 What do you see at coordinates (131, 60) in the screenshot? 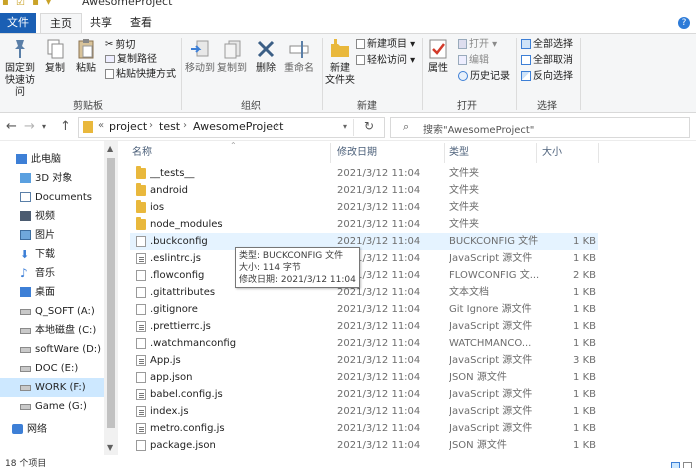
I see `copy-path-button: 复制路径` at bounding box center [131, 60].